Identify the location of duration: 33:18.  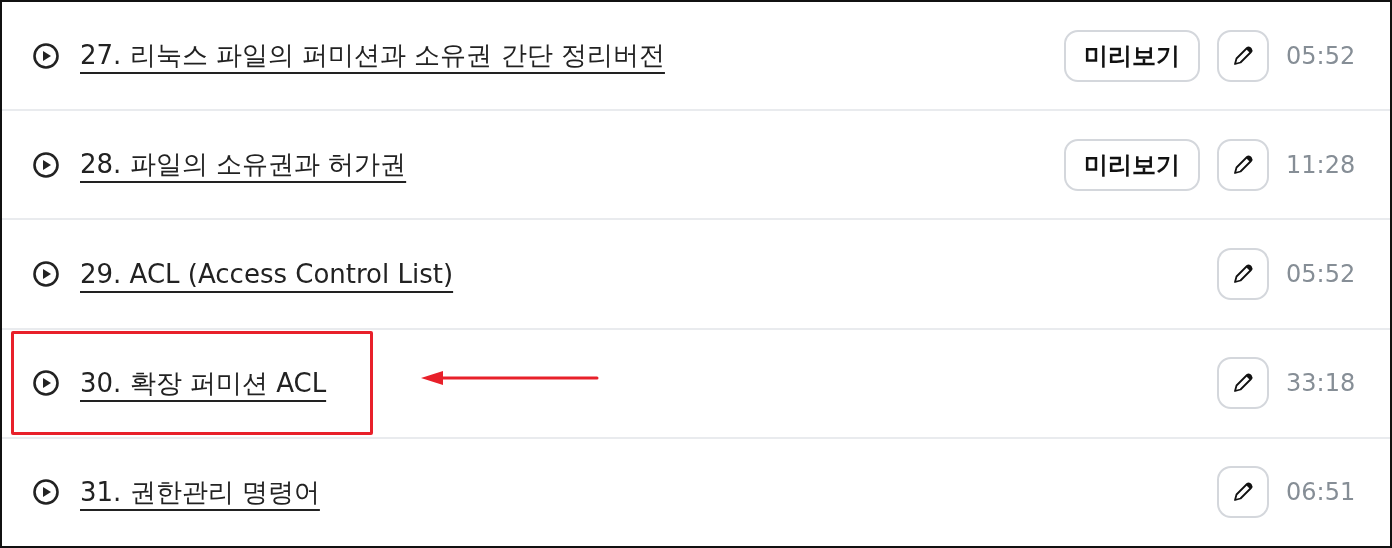
(1321, 383).